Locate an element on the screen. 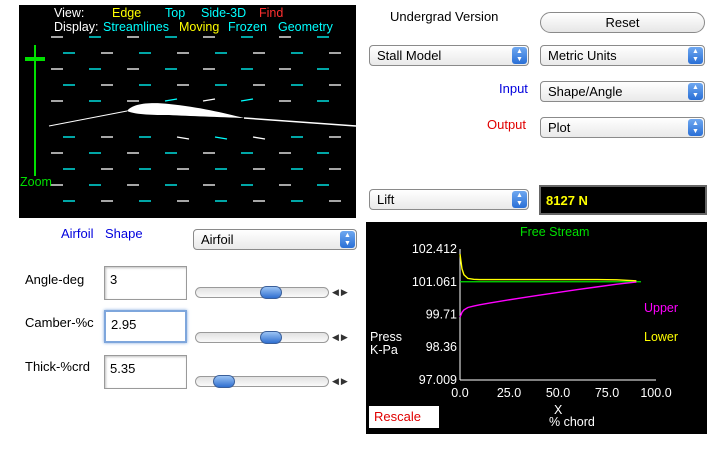 The height and width of the screenshot is (449, 724). stall-model-select: Stall Model ▲ ▼ is located at coordinates (449, 55).